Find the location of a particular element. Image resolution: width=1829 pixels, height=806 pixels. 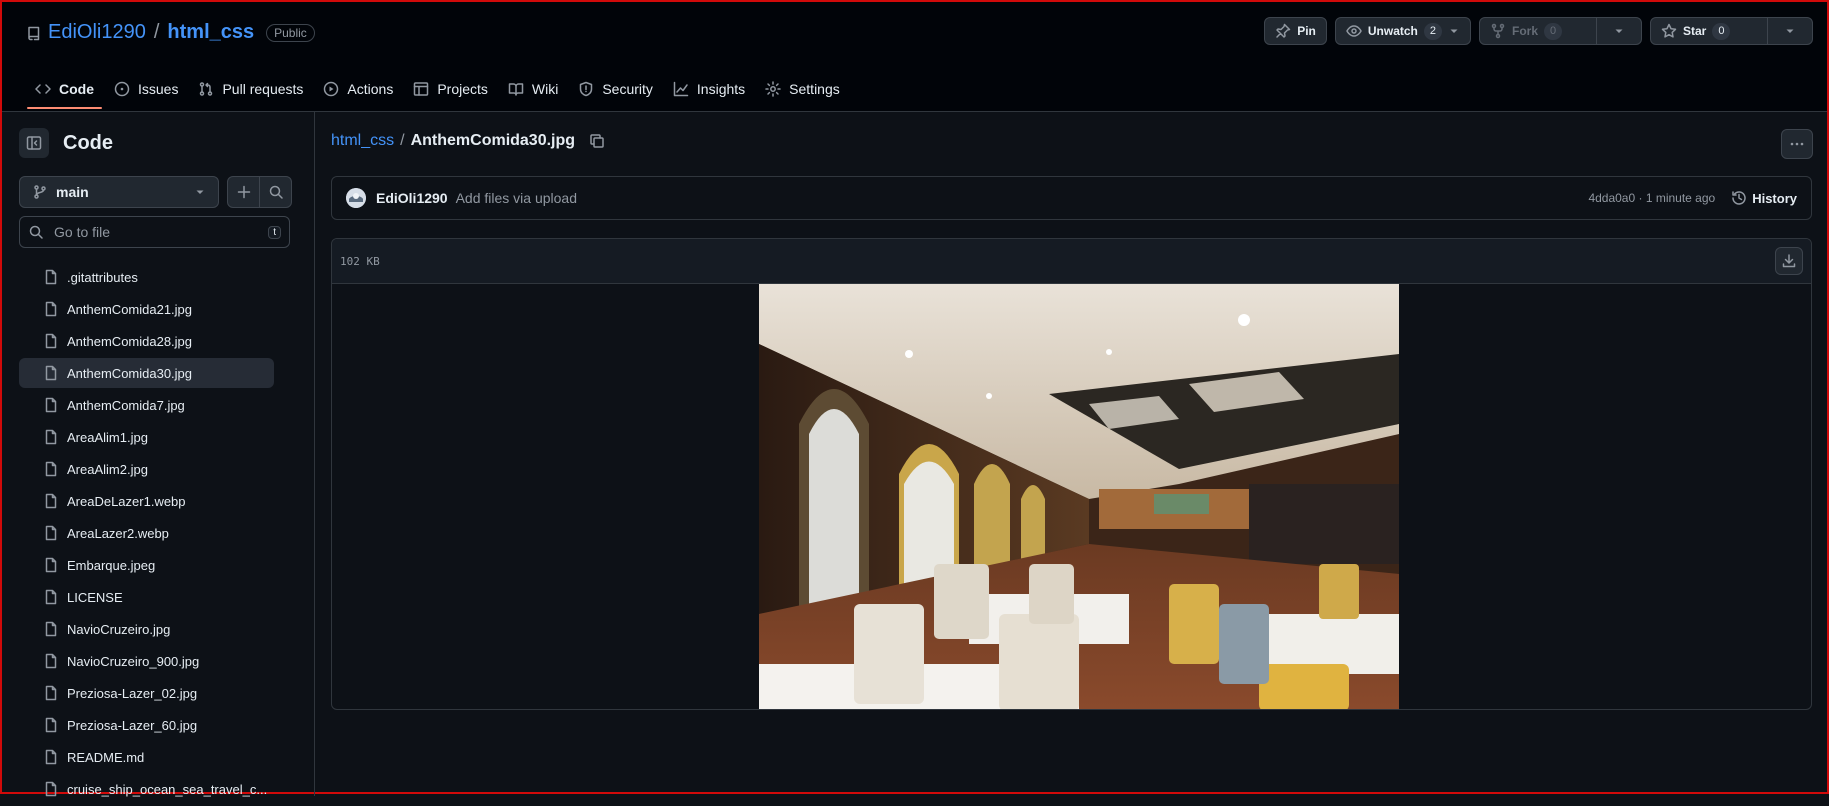

file-tree-item: AnthemComida21.jpg is located at coordinates (146, 309).